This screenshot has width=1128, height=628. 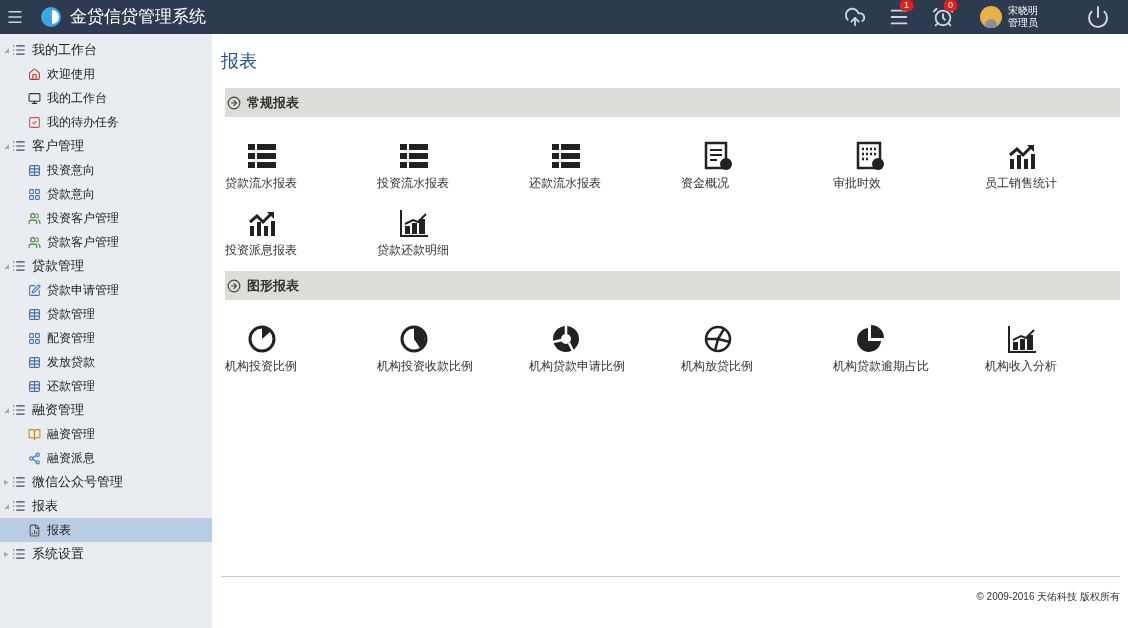 I want to click on task-icon, so click(x=34, y=122).